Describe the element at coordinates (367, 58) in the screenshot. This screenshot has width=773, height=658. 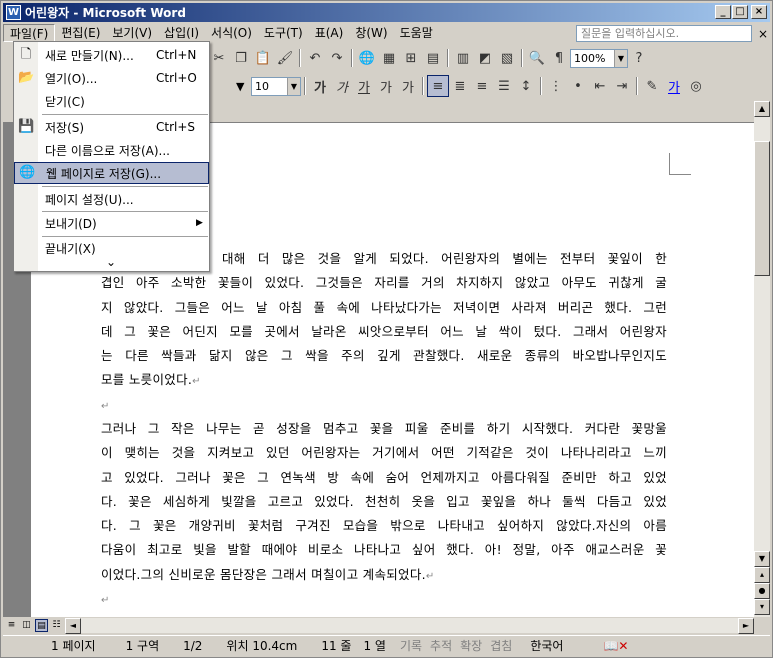
I see `hyperlink-icon: 🌐` at that location.